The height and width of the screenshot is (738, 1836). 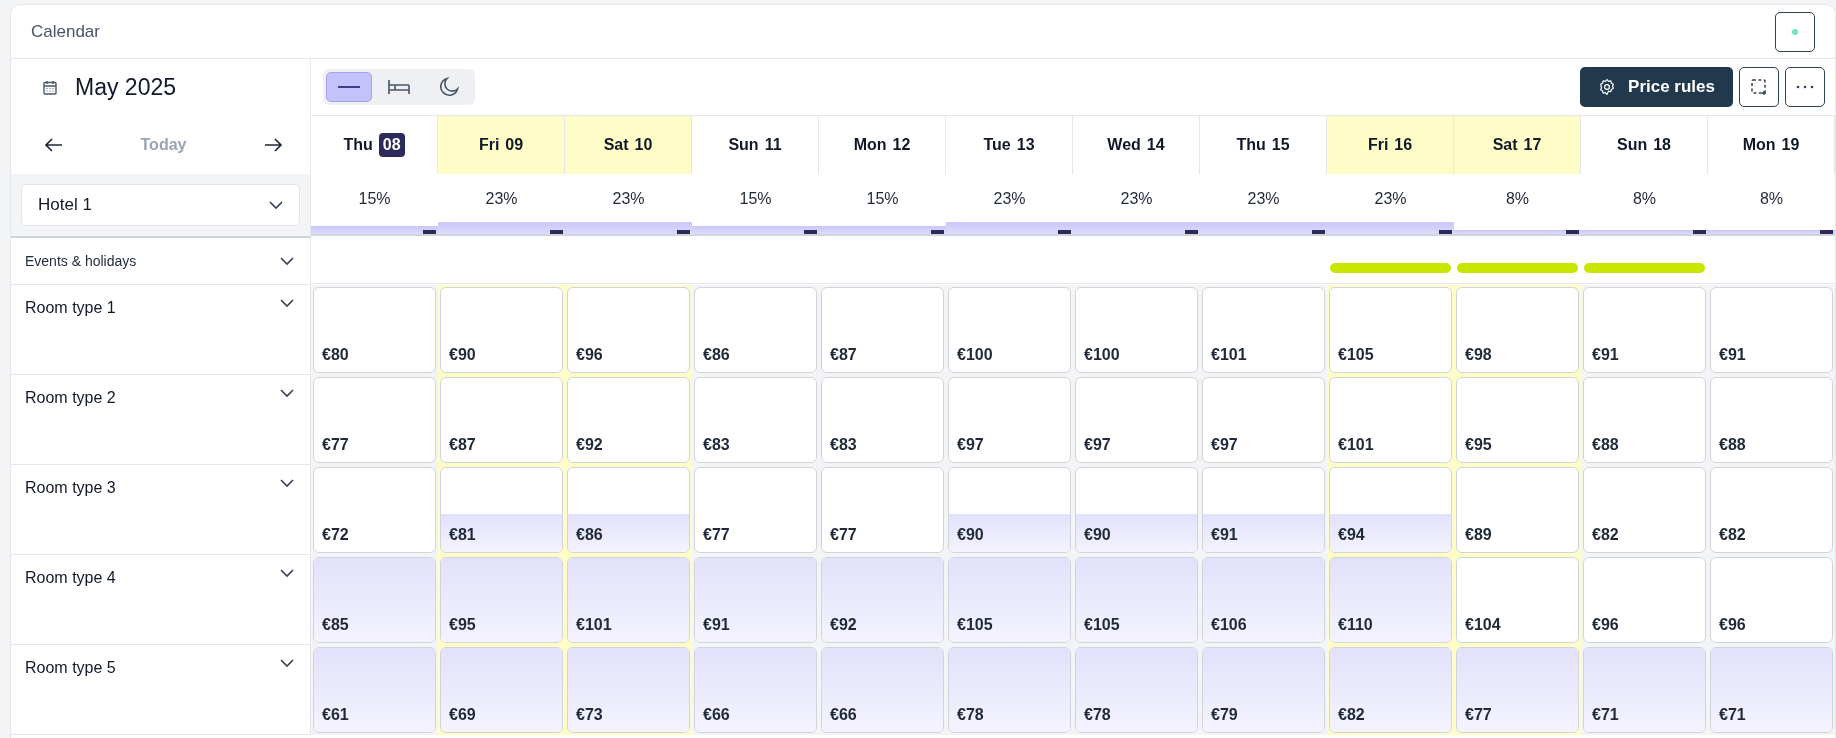 What do you see at coordinates (1656, 87) in the screenshot?
I see `price-rules-button: Price rules` at bounding box center [1656, 87].